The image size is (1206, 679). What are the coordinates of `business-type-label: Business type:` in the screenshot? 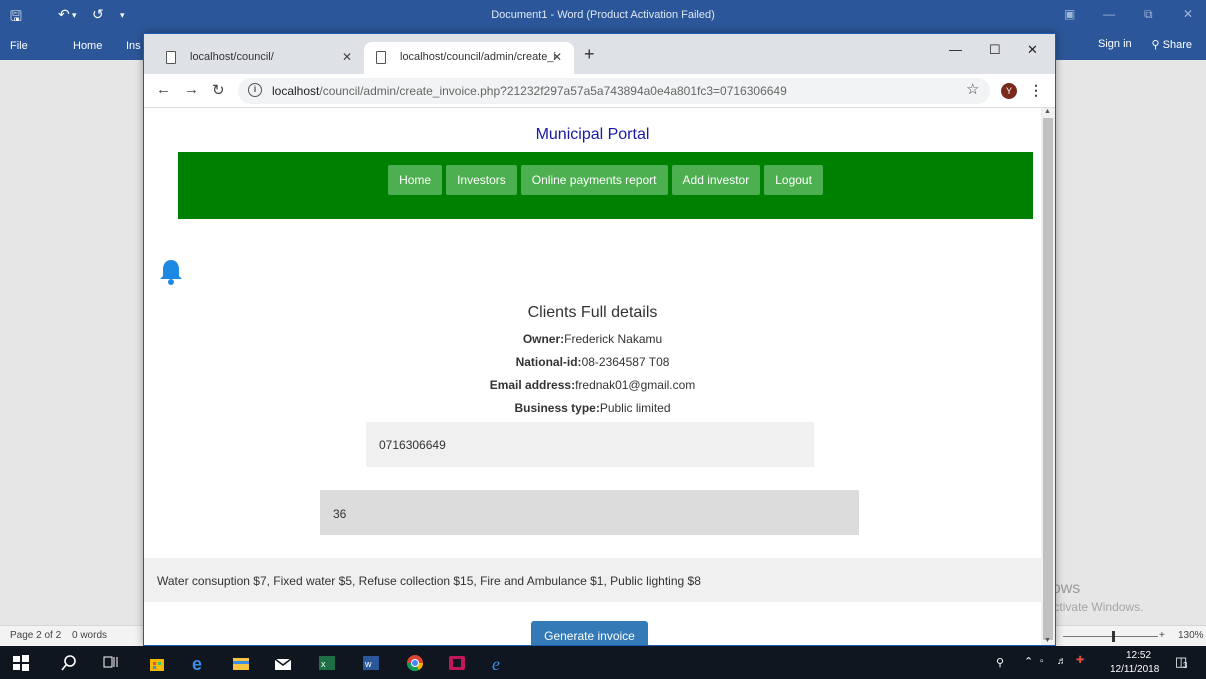 It's located at (557, 408).